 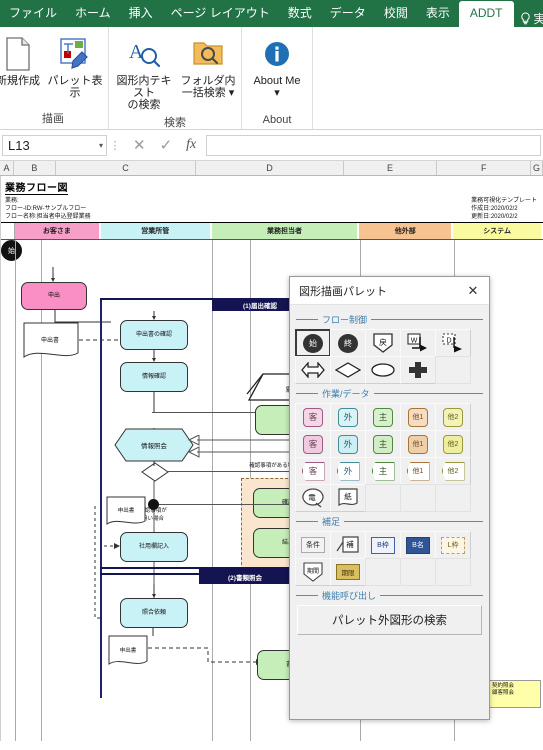 I want to click on palette-title-label: 図形描画パレット, so click(x=343, y=291).